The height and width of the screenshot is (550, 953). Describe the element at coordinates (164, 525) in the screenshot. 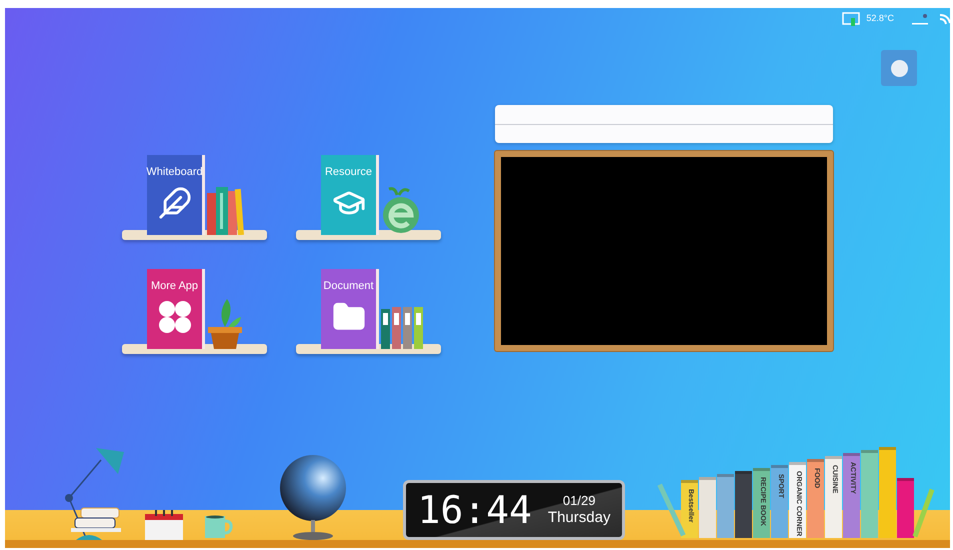

I see `calendar-drawing` at that location.